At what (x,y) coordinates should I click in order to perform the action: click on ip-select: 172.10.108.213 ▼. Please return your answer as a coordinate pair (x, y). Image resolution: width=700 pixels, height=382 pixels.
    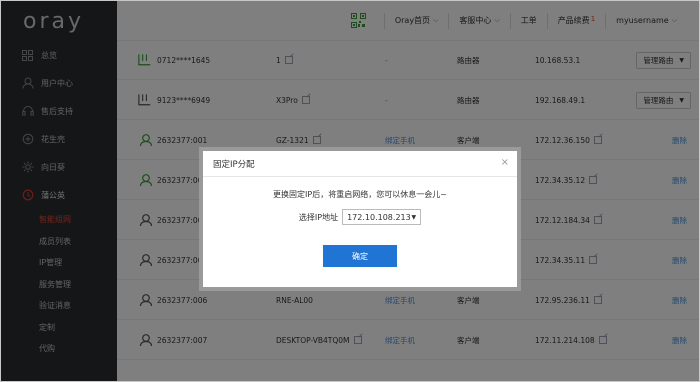
    Looking at the image, I should click on (382, 217).